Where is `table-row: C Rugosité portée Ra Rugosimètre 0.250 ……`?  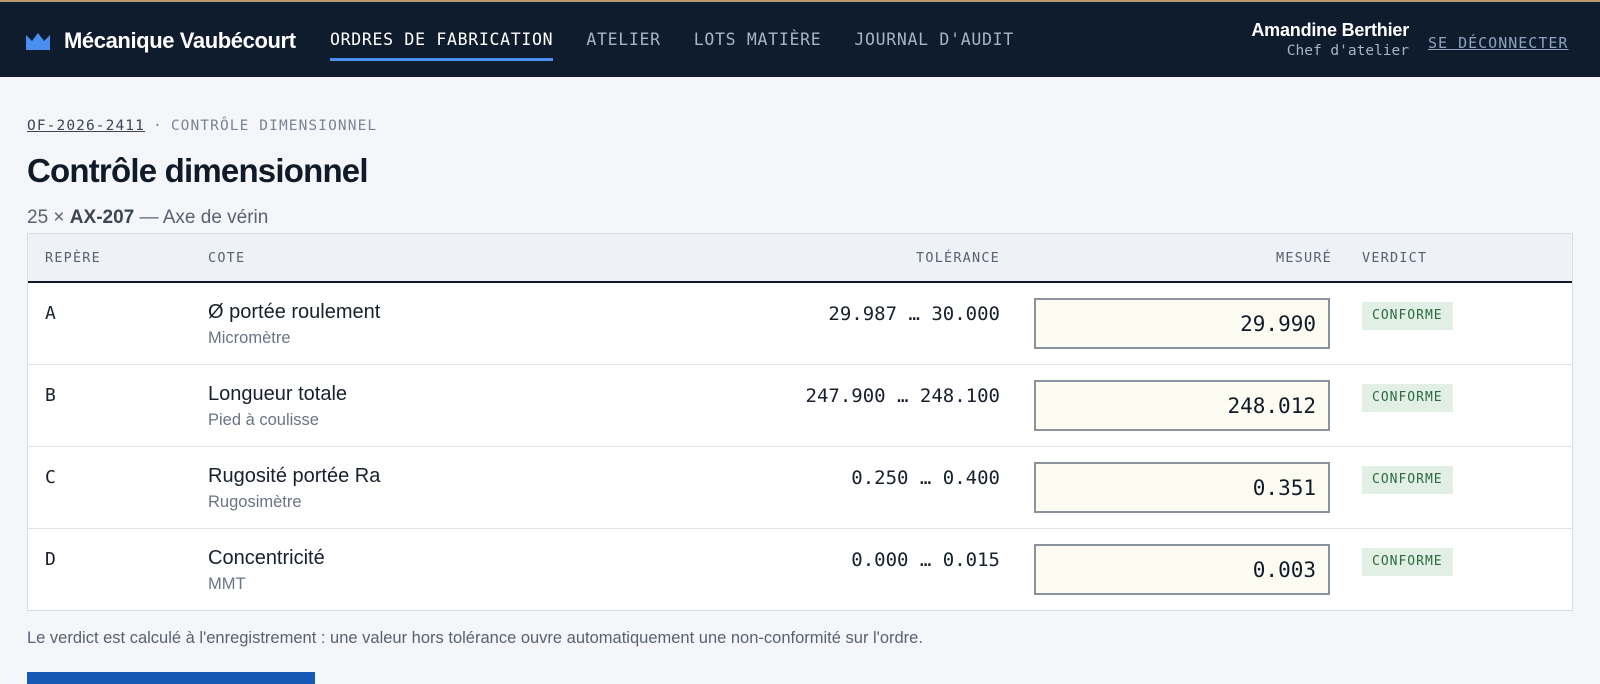
table-row: C Rugosité portée Ra Rugosimètre 0.250 …… is located at coordinates (800, 488).